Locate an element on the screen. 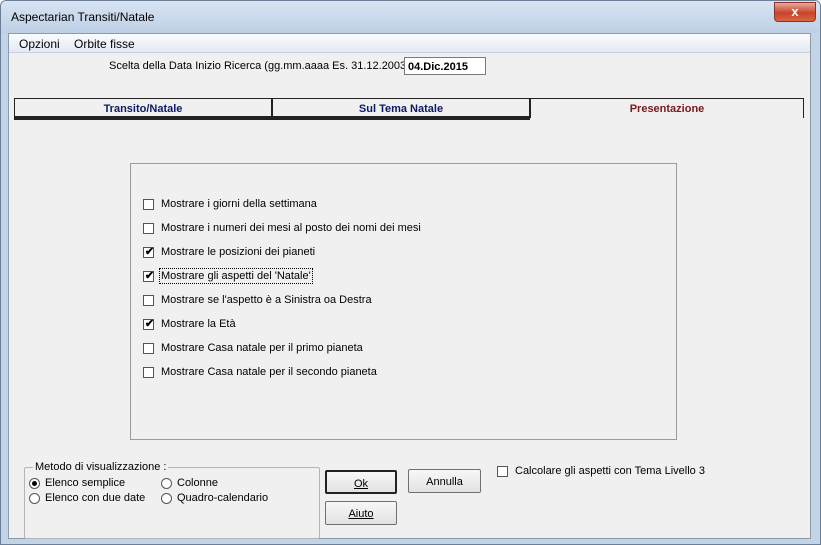 Image resolution: width=821 pixels, height=545 pixels. option-label: Mostrare gli aspetti del 'Natale' is located at coordinates (236, 276).